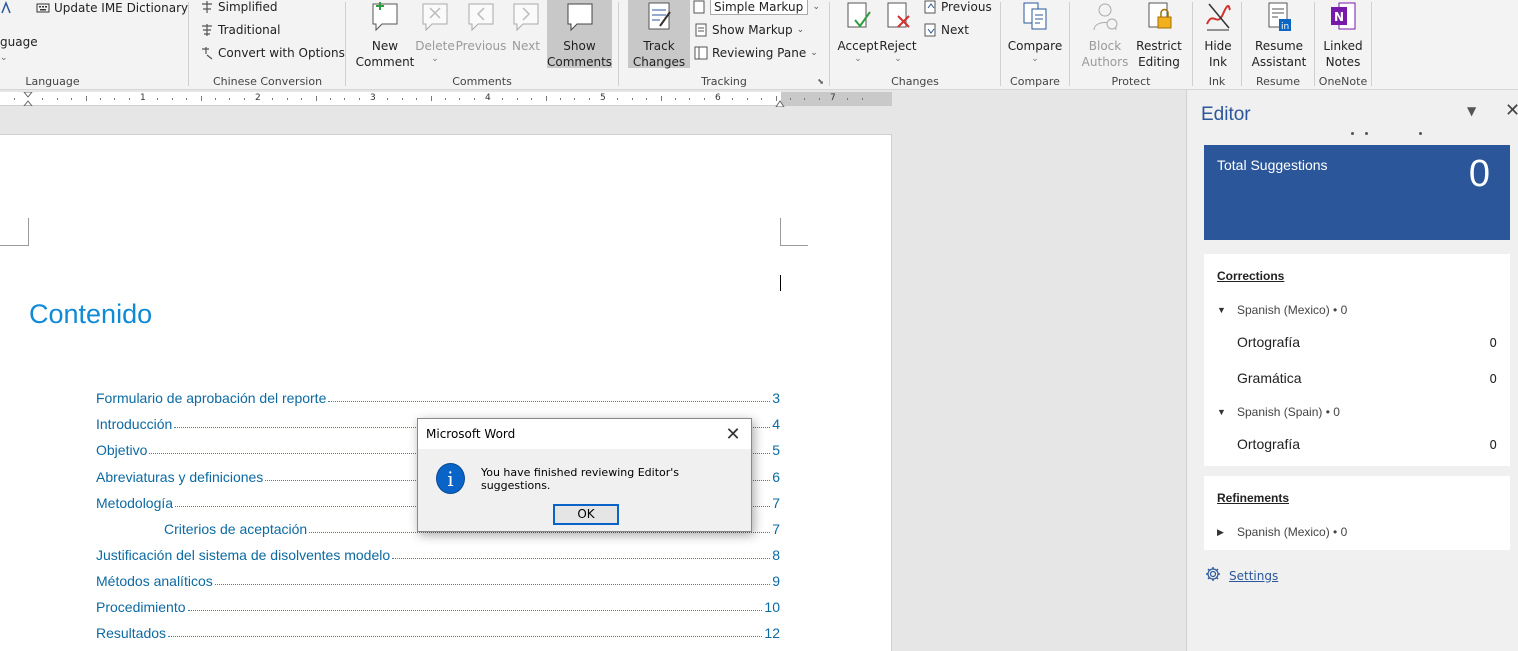 The image size is (1518, 651). Describe the element at coordinates (772, 607) in the screenshot. I see `toc-entry-page: 10` at that location.